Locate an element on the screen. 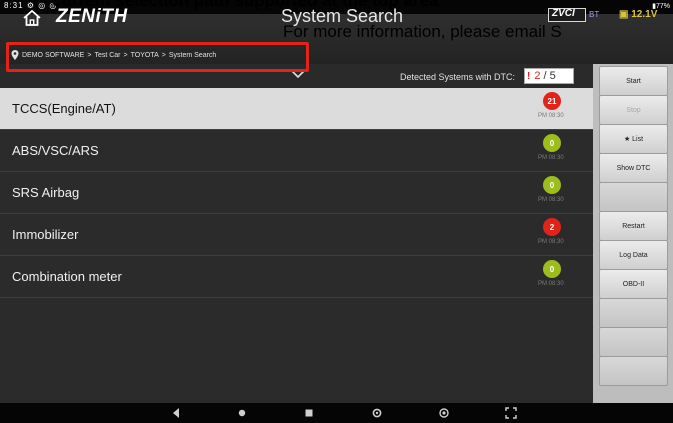 This screenshot has height=423, width=673. dtc-badge: 21 is located at coordinates (552, 101).